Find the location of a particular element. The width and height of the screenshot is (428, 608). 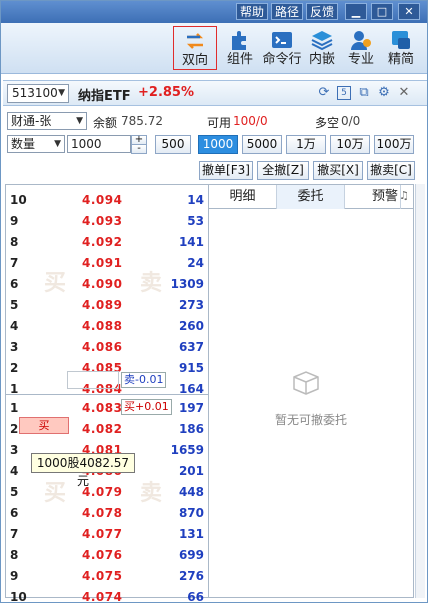

ask-level: 2 is located at coordinates (14, 368).